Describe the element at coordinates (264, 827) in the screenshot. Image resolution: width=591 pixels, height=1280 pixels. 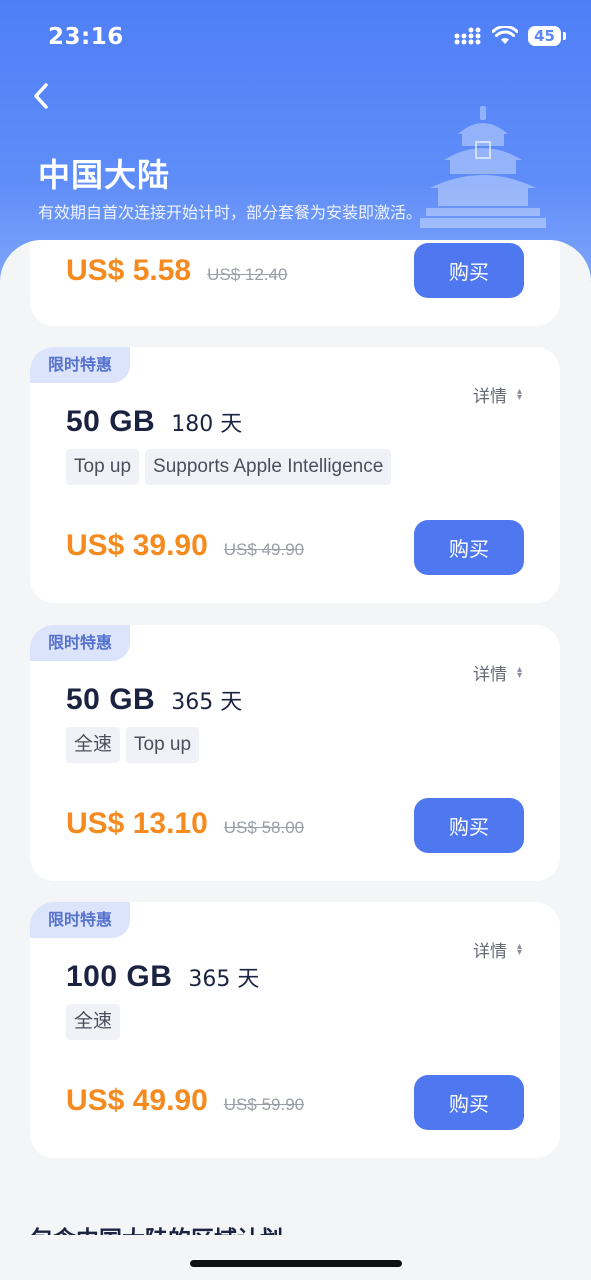
I see `original-price: US$ 58.00` at that location.